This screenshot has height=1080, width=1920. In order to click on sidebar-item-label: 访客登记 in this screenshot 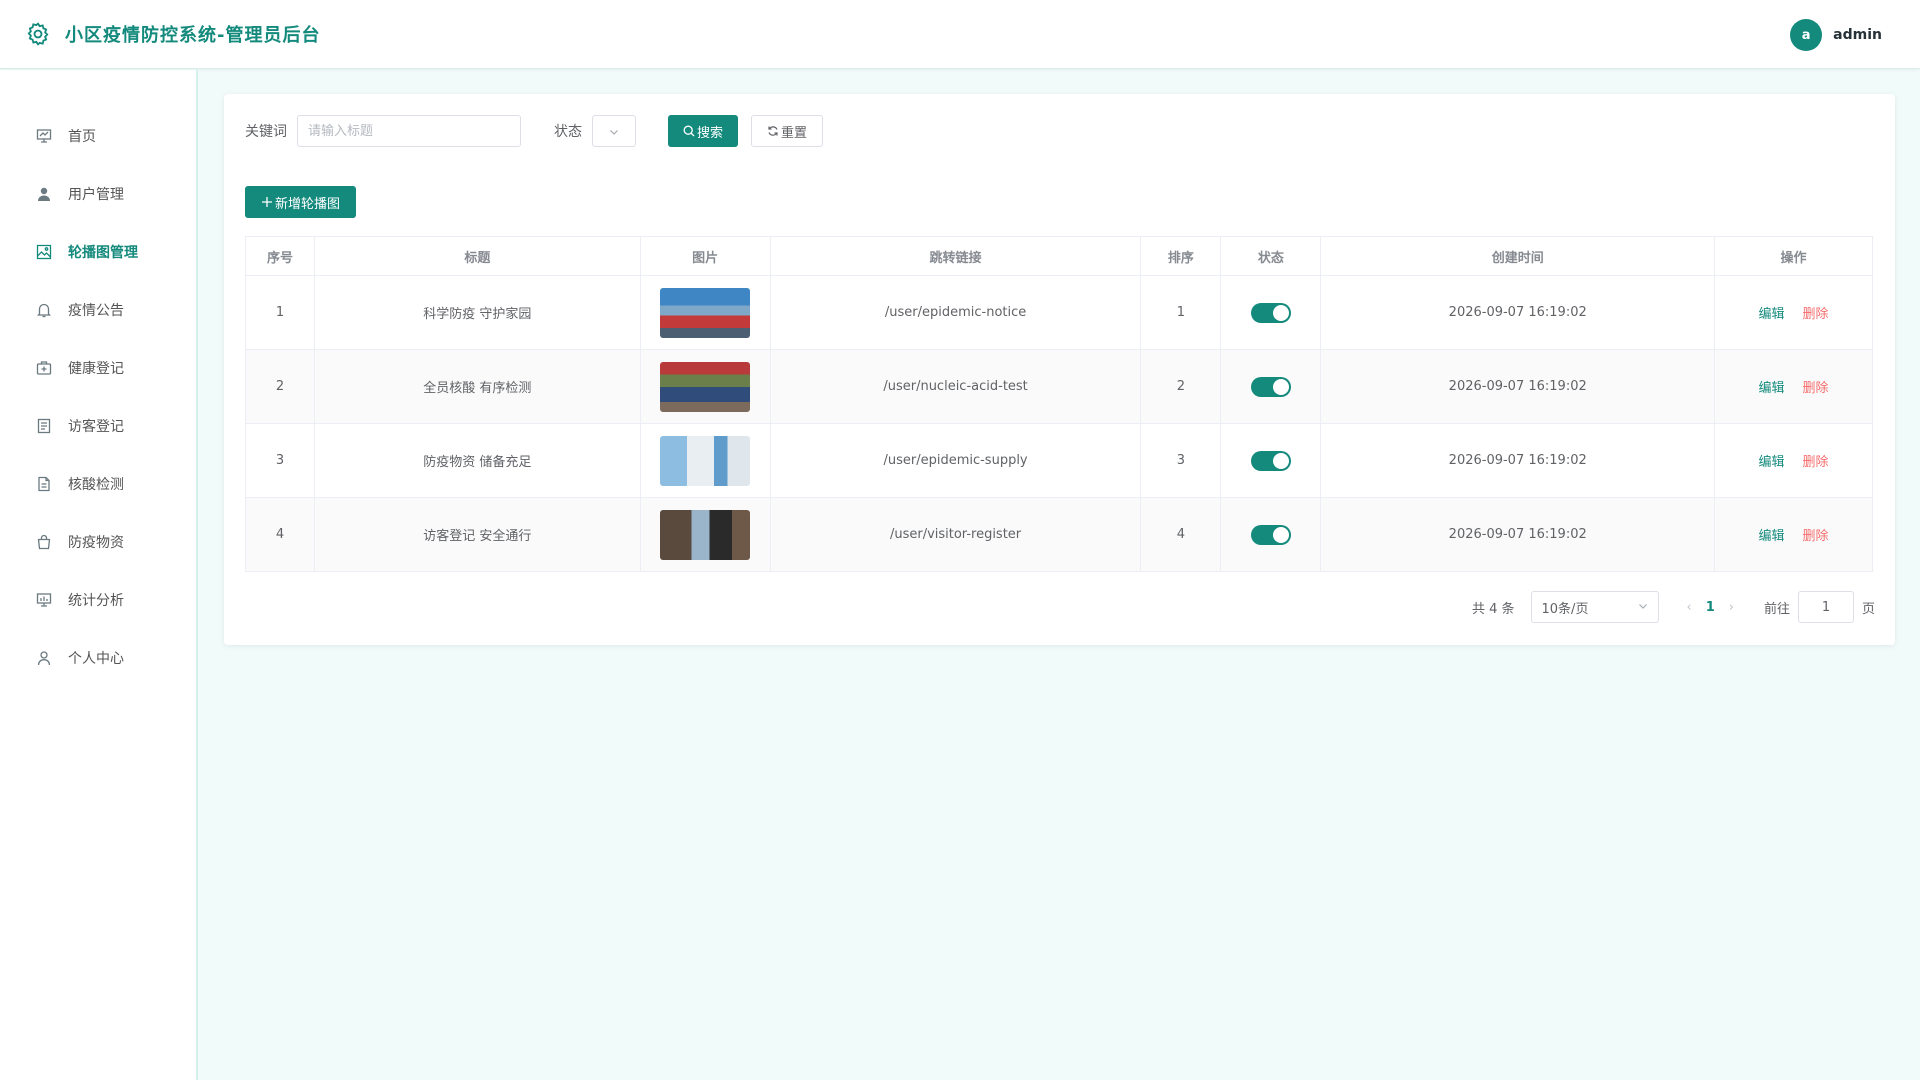, I will do `click(96, 427)`.